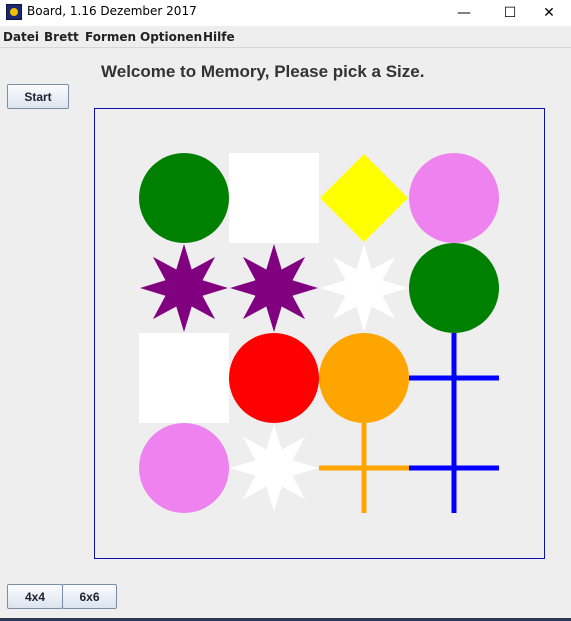 This screenshot has width=571, height=621. Describe the element at coordinates (112, 11) in the screenshot. I see `window-title: Board, 1.16 Dezember 2017` at that location.